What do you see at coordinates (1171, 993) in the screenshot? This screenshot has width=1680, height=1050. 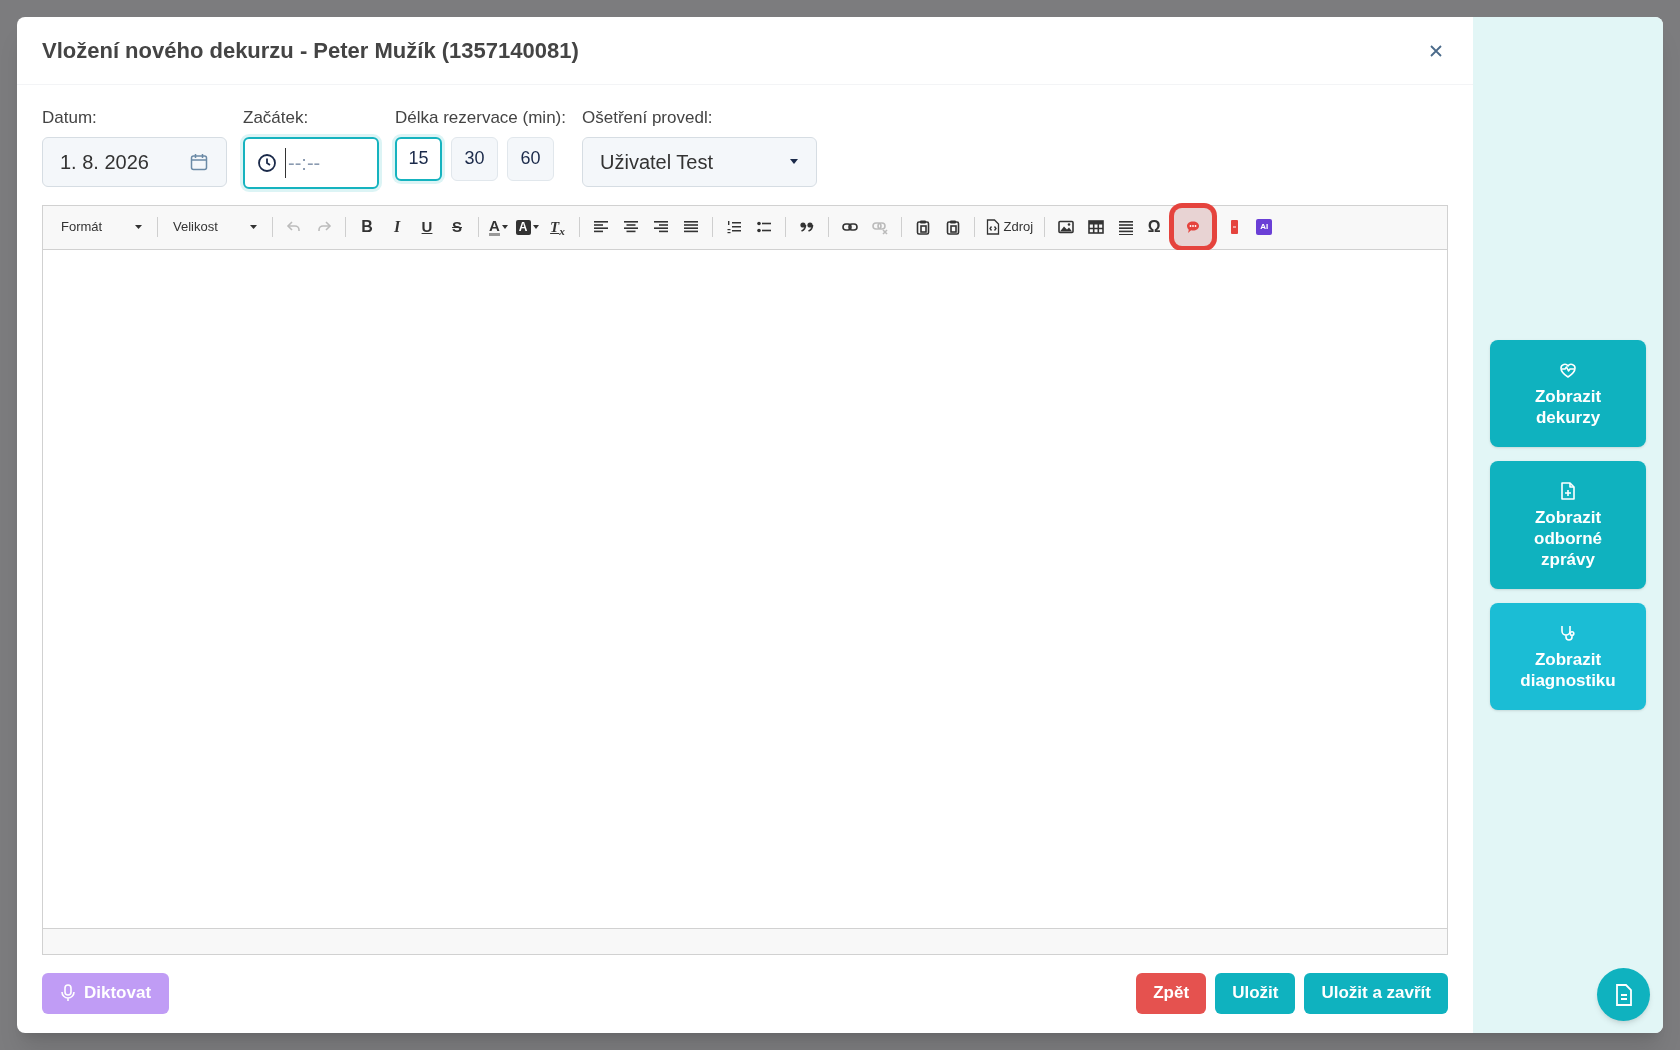 I see `back-button: Zpět` at bounding box center [1171, 993].